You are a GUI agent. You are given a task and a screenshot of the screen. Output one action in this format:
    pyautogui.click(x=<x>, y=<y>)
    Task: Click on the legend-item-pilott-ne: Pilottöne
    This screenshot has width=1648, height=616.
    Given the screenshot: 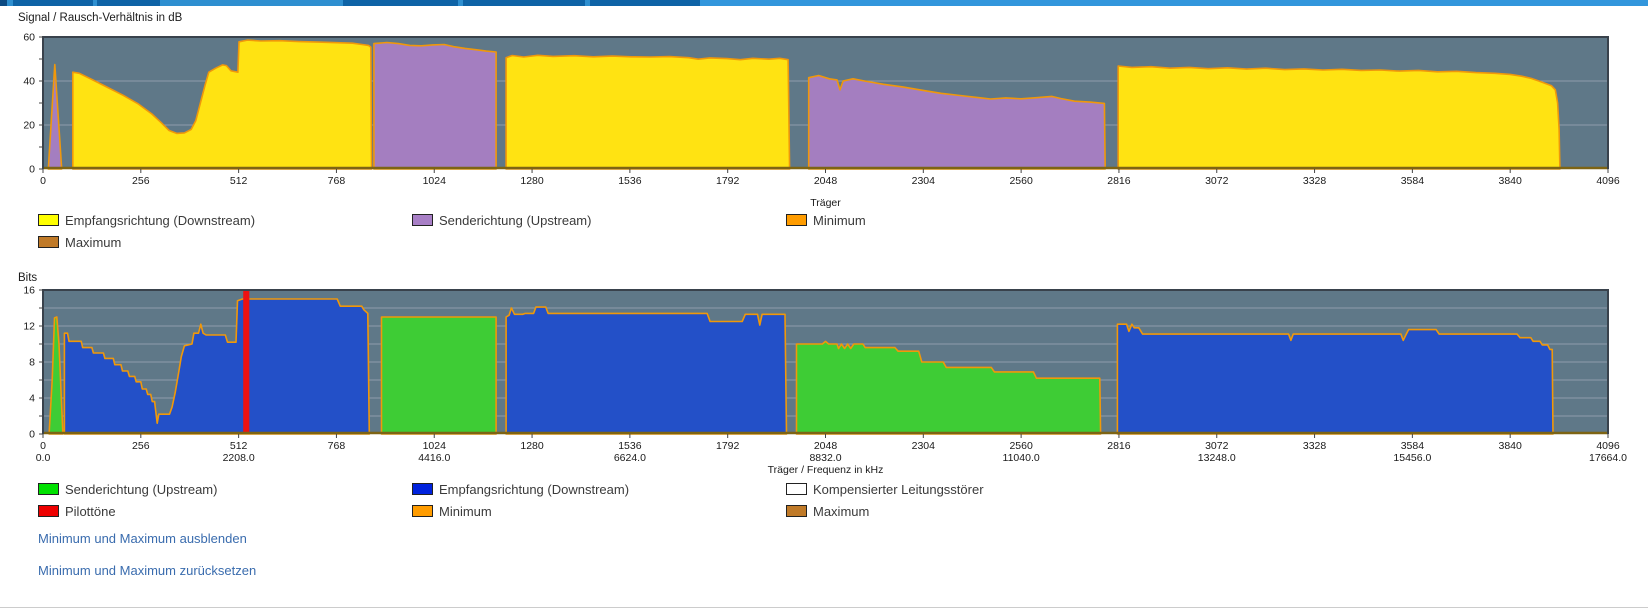 What is the action you would take?
    pyautogui.click(x=77, y=511)
    